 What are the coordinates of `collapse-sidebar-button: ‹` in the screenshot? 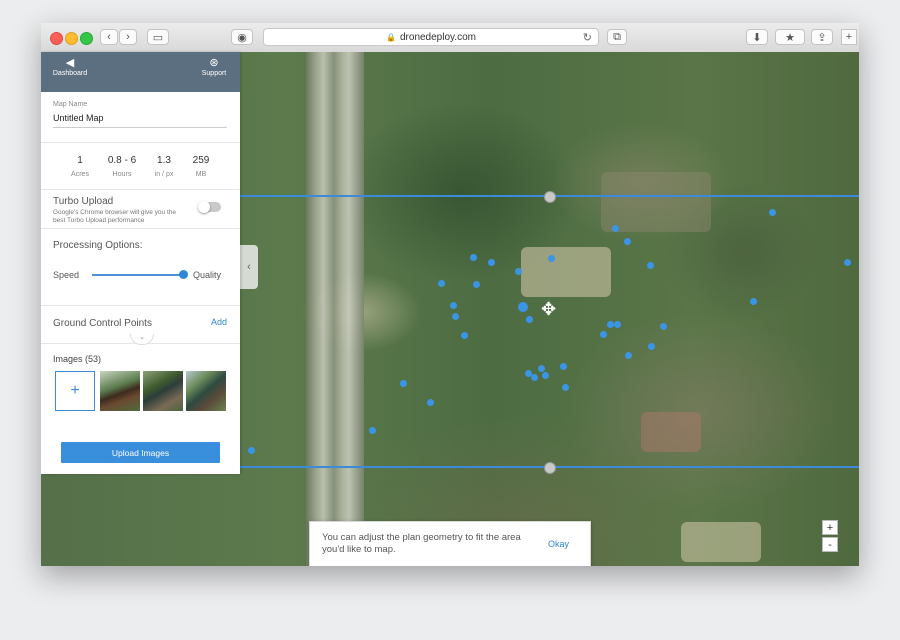 It's located at (249, 267).